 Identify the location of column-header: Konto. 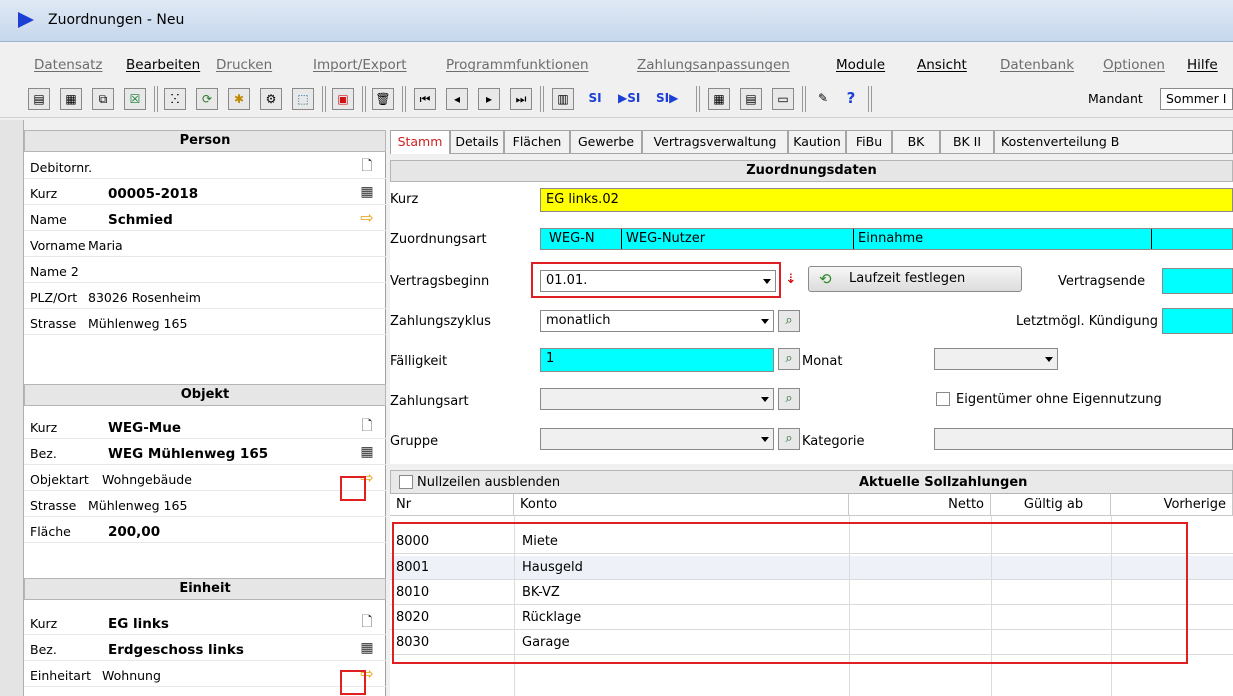
(681, 505).